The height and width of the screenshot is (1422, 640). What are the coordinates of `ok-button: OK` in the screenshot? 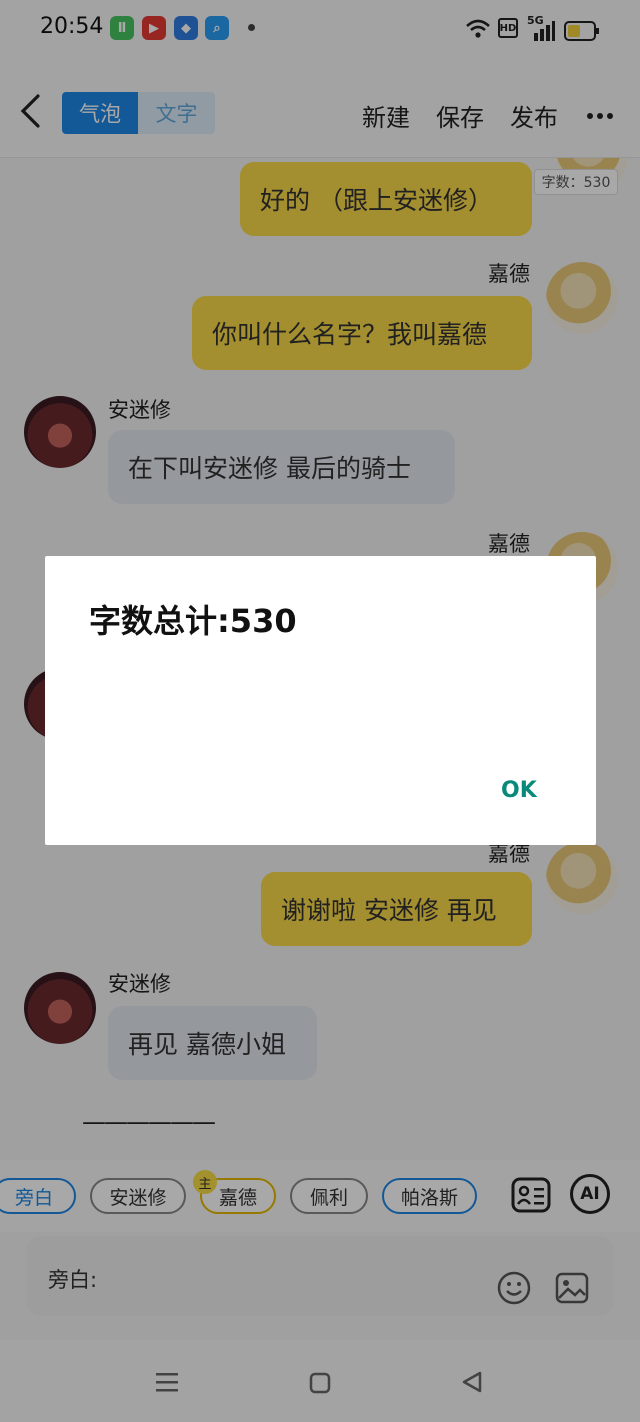 It's located at (519, 790).